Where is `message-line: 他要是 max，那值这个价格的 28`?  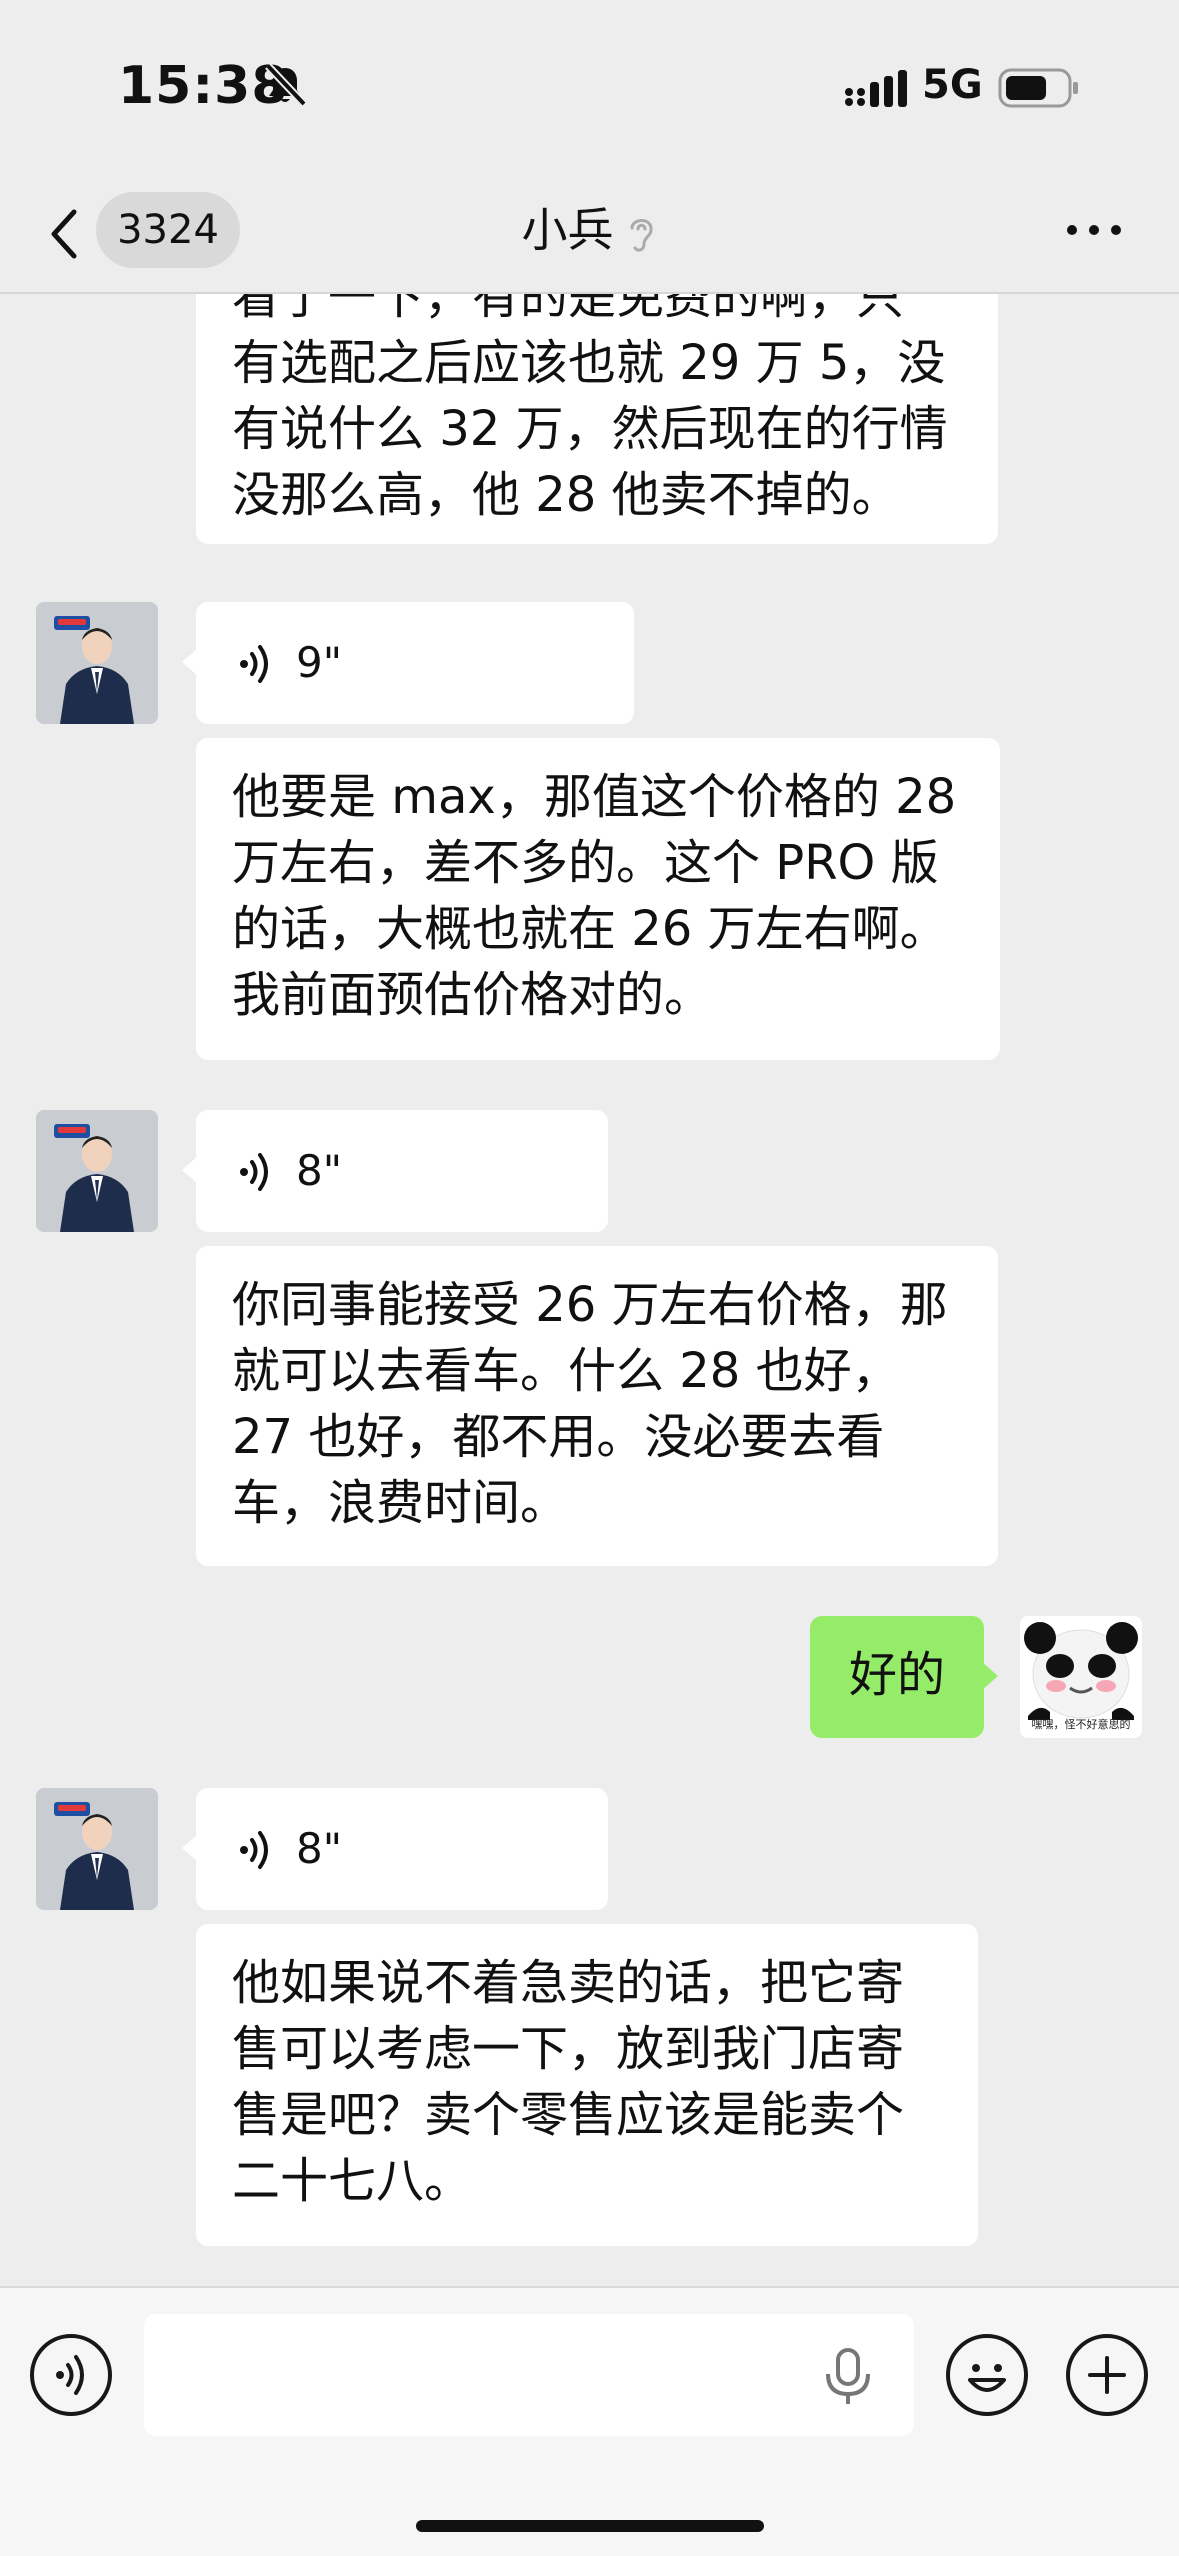 message-line: 他要是 max，那值这个价格的 28 is located at coordinates (594, 797).